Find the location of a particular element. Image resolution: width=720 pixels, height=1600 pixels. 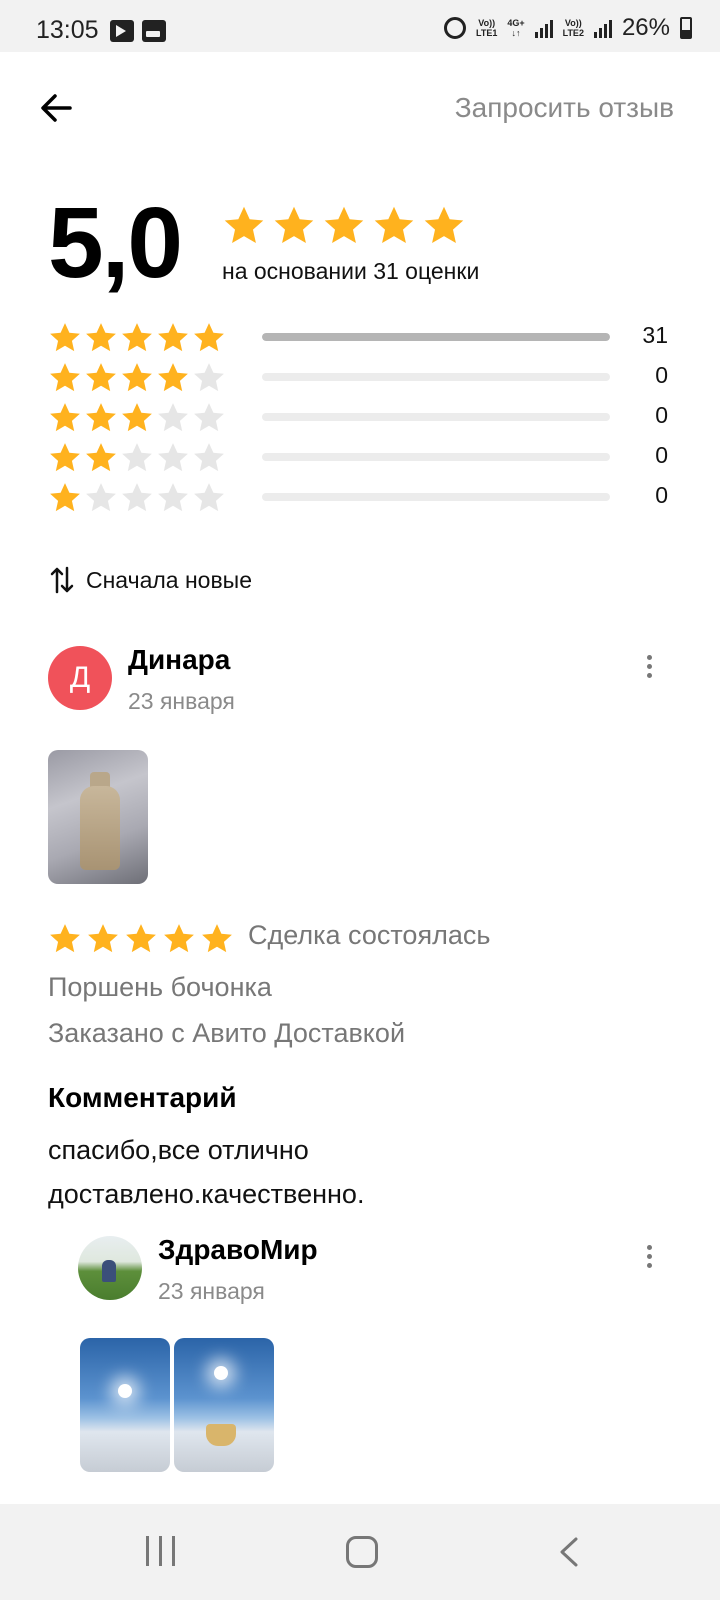

data-arrows-icon: ↓↑ is located at coordinates (516, 33).